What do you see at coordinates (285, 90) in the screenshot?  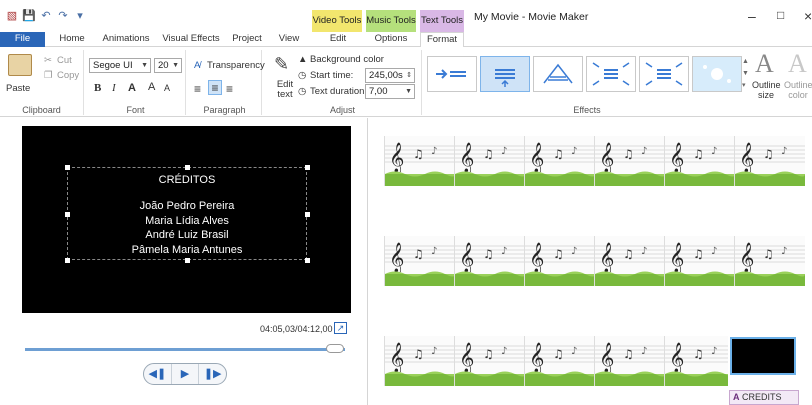 I see `edit-text-button: Edit text` at bounding box center [285, 90].